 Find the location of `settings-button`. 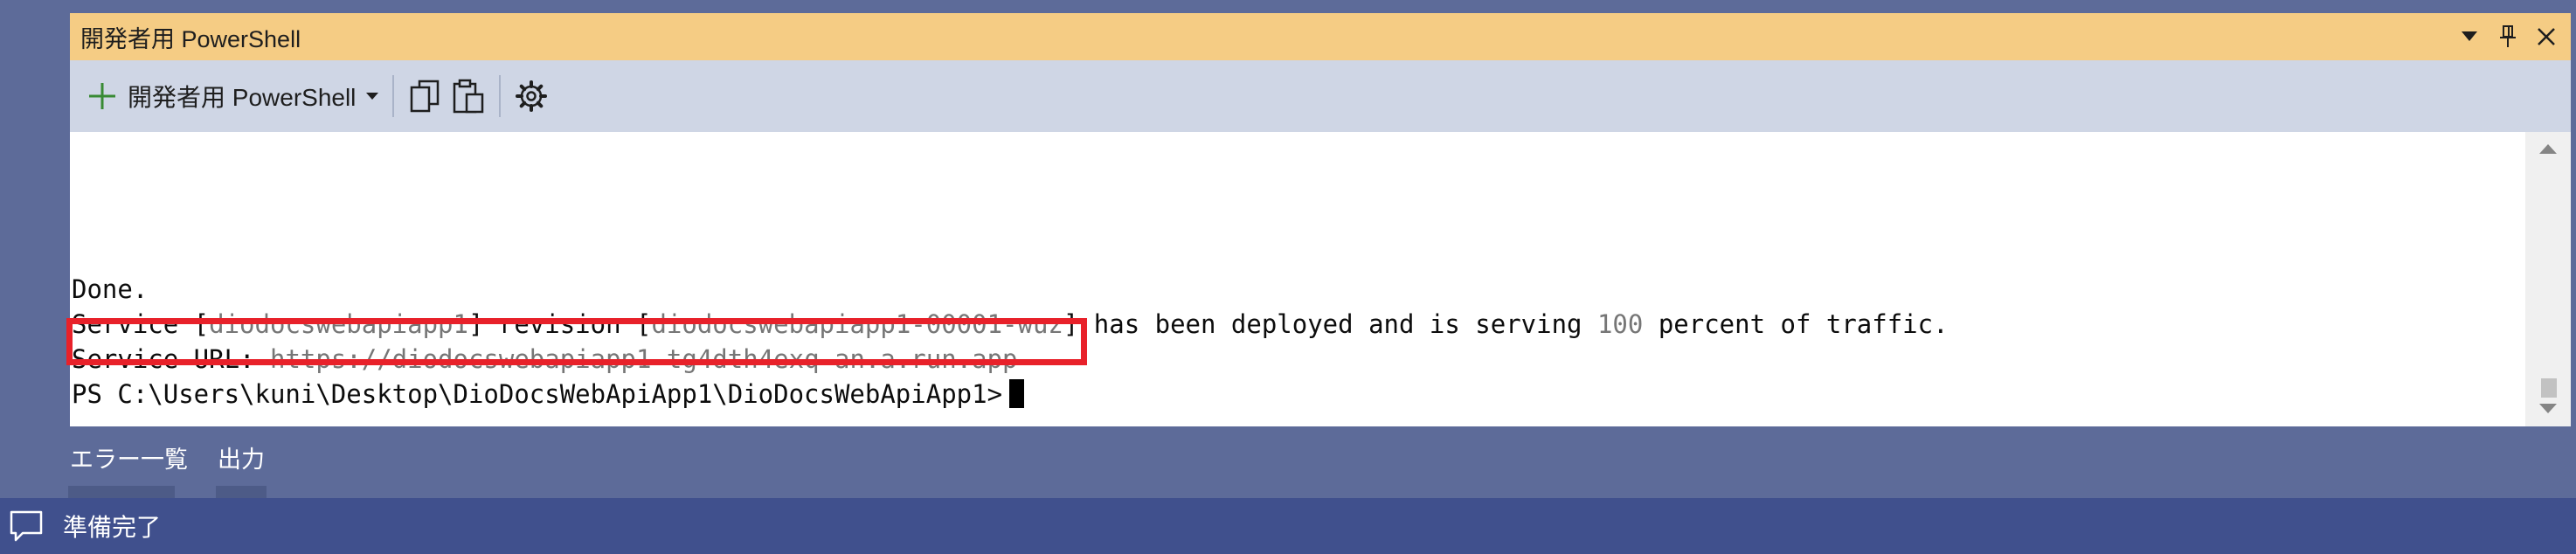

settings-button is located at coordinates (531, 96).